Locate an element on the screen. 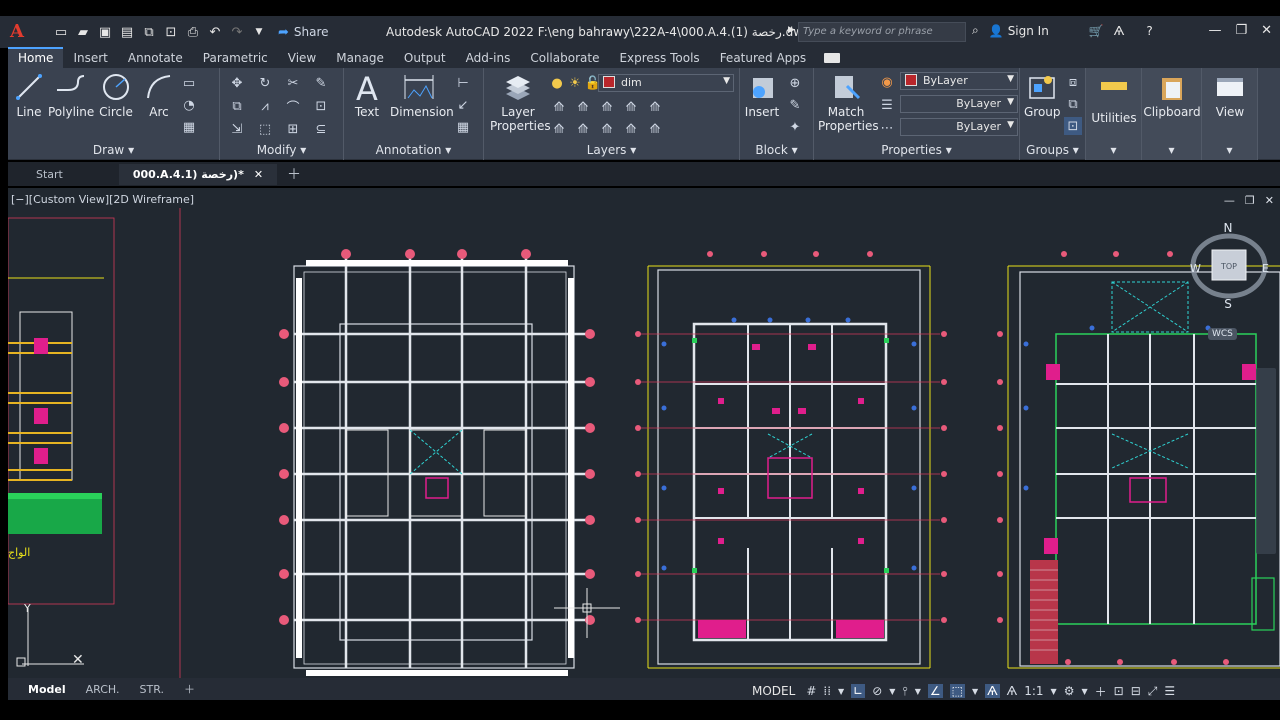 The height and width of the screenshot is (720, 1280). annotation-visibility-icon: Ѧ is located at coordinates (992, 691).